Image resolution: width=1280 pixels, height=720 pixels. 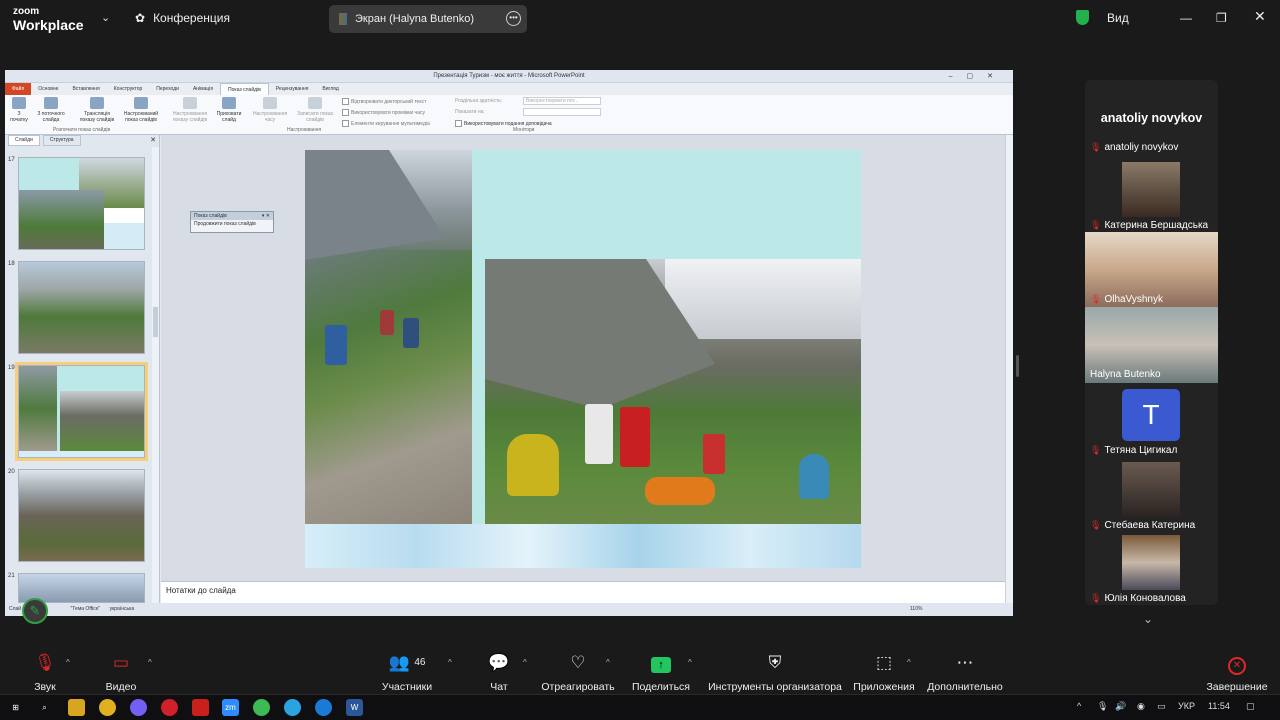 What do you see at coordinates (229, 110) in the screenshot?
I see `ribbon-hide-slide: Приховати слайд` at bounding box center [229, 110].